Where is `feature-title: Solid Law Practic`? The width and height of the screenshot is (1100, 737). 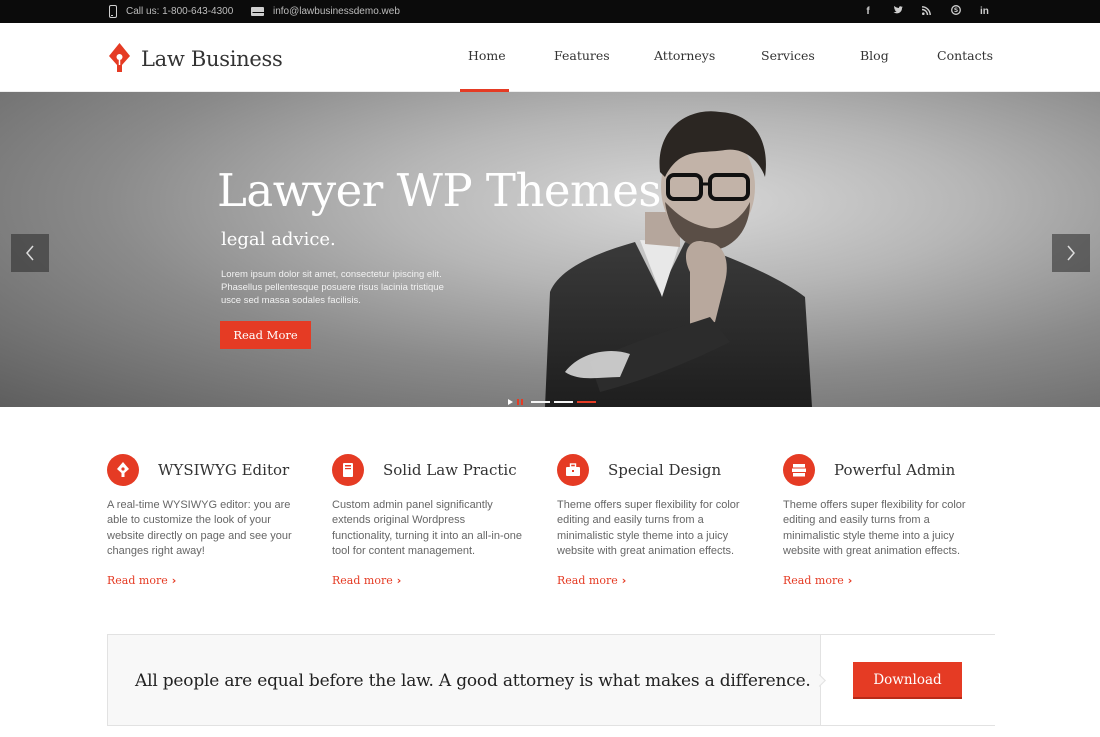
feature-title: Solid Law Practic is located at coordinates (450, 470).